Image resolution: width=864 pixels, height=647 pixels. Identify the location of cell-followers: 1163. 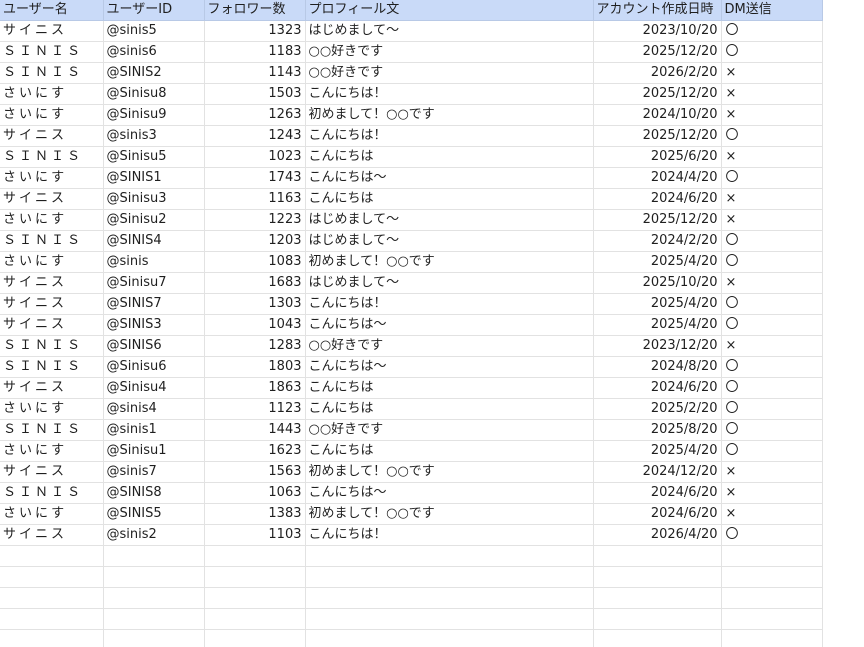
(255, 199).